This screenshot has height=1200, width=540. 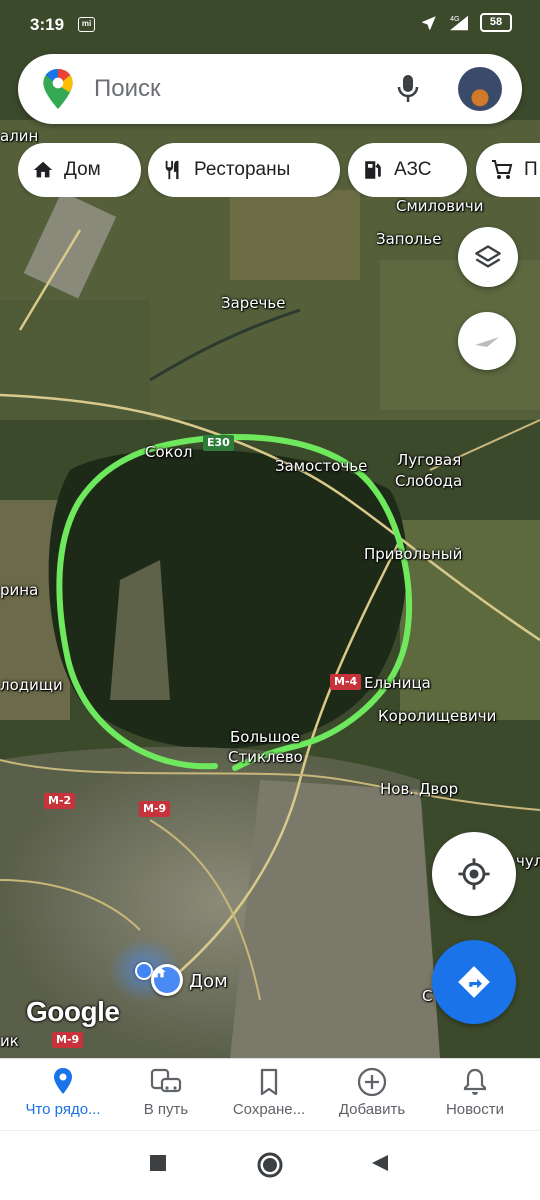 I want to click on bell-icon, so click(x=475, y=1081).